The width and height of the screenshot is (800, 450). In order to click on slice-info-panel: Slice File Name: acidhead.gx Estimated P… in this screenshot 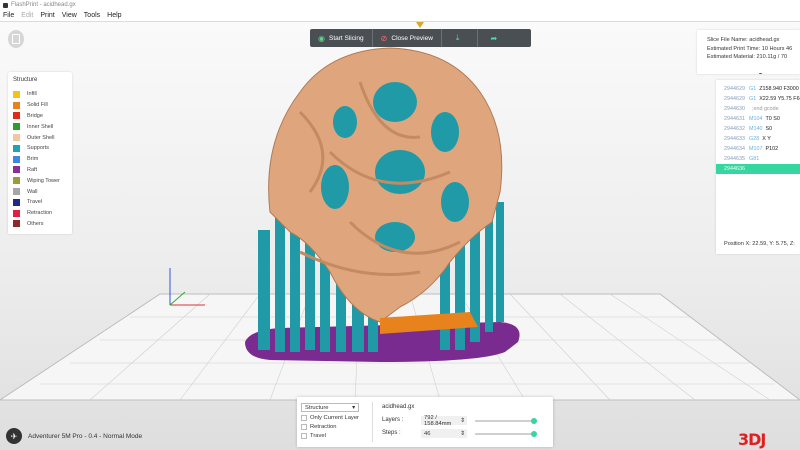, I will do `click(748, 52)`.